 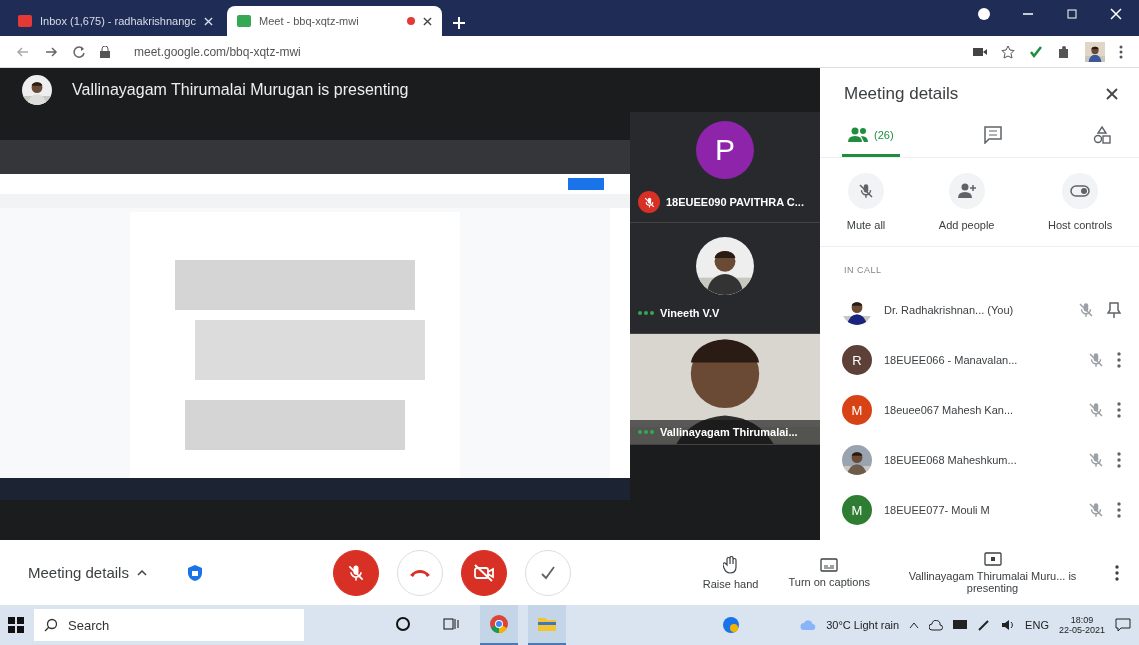 I want to click on clock-time: 18:09, so click(x=1082, y=620).